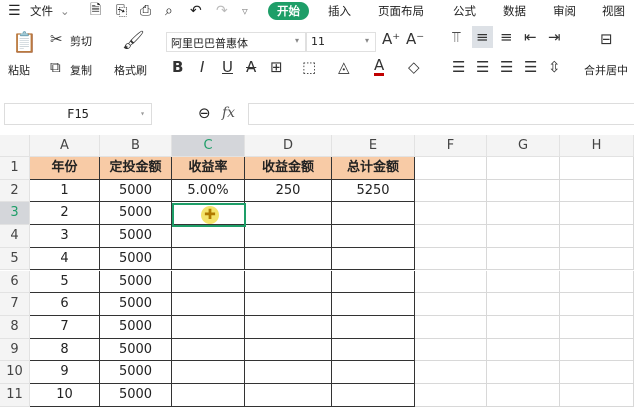 This screenshot has height=411, width=634. What do you see at coordinates (373, 236) in the screenshot?
I see `cell-E4` at bounding box center [373, 236].